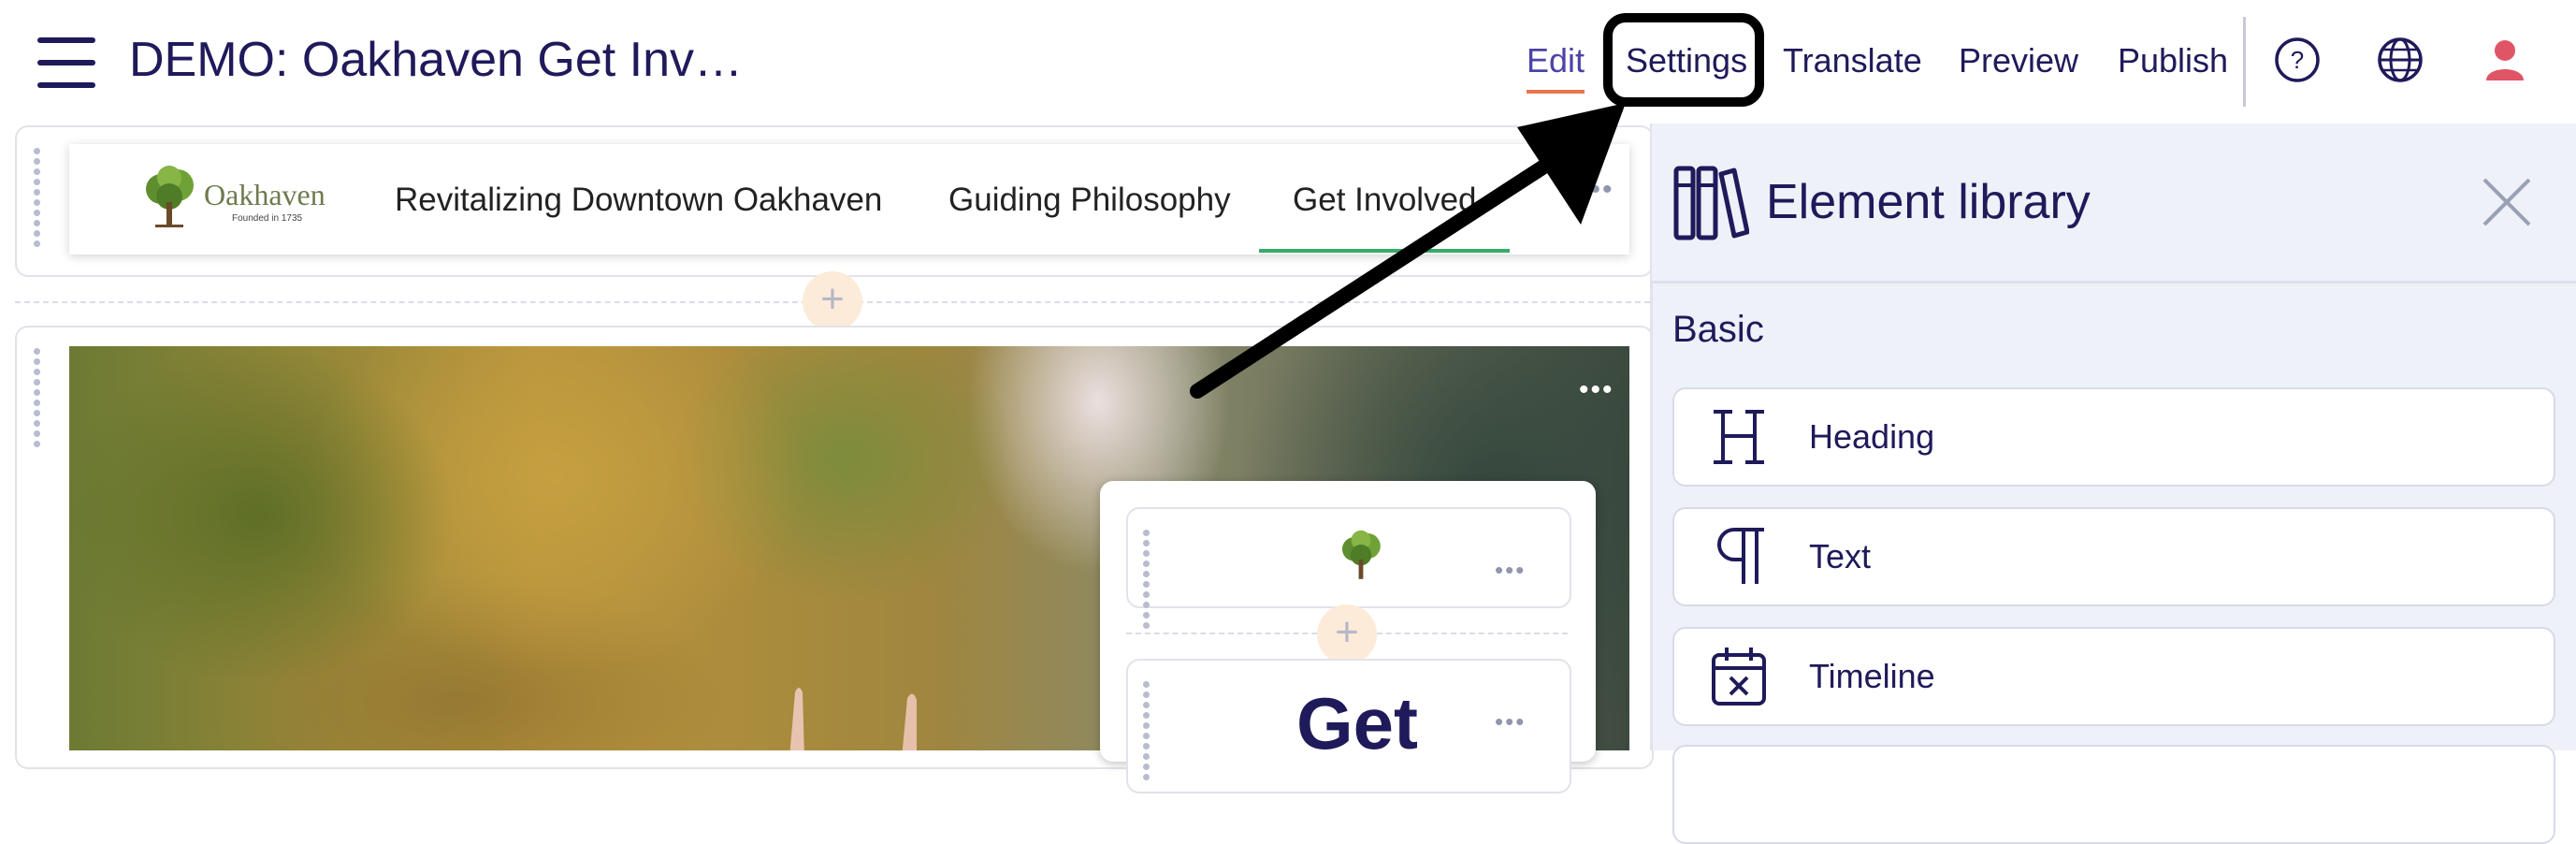 This screenshot has width=2576, height=844. I want to click on add-block-button: +, so click(832, 301).